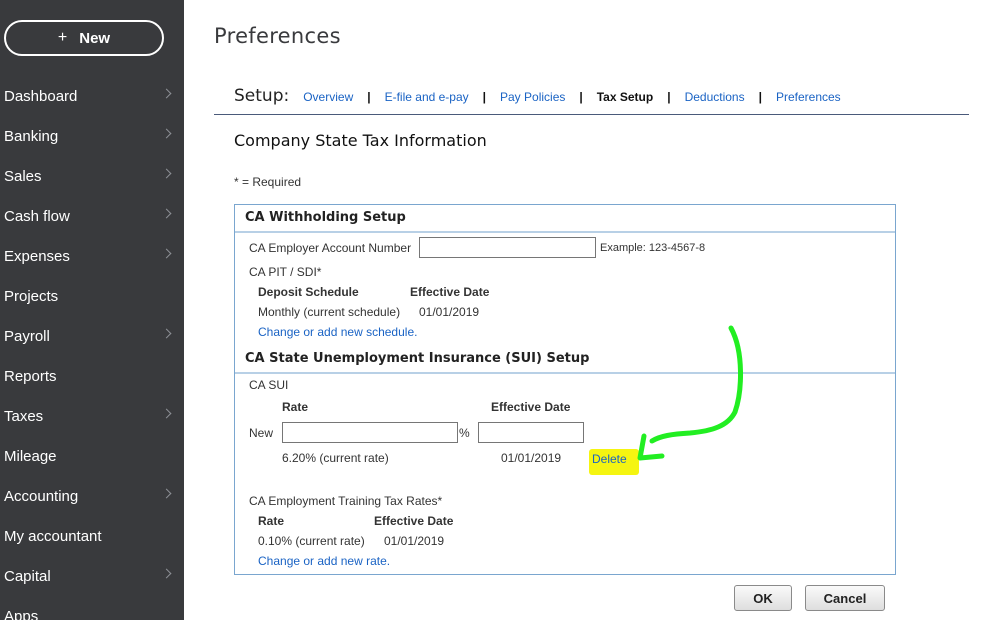 The height and width of the screenshot is (620, 988). I want to click on sui-effective-date-header: Effective Date, so click(531, 407).